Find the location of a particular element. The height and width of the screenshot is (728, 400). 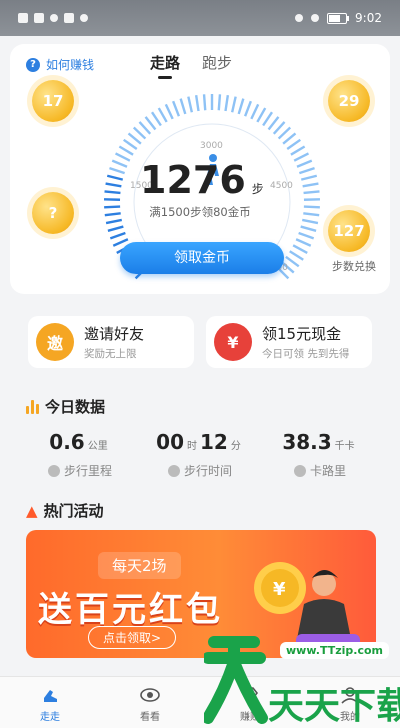

reward-hint: 满1500步领80金币 is located at coordinates (200, 212).